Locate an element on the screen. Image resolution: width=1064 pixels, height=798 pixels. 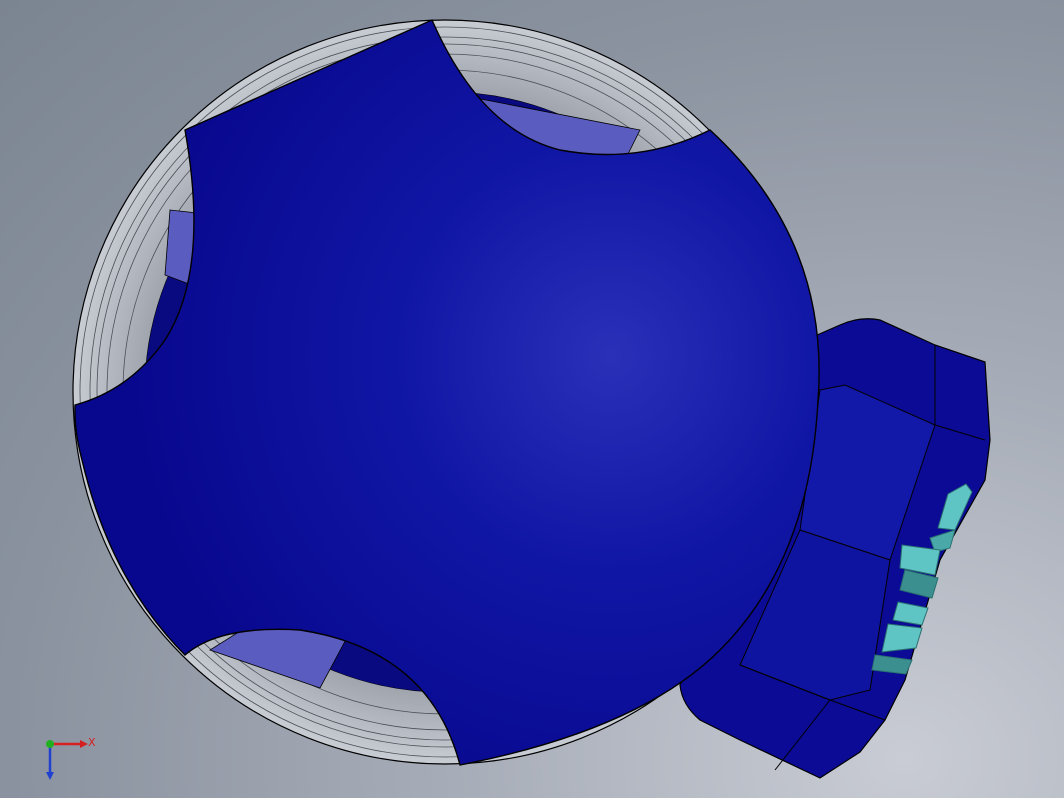
x-axis-label: X is located at coordinates (92, 742).